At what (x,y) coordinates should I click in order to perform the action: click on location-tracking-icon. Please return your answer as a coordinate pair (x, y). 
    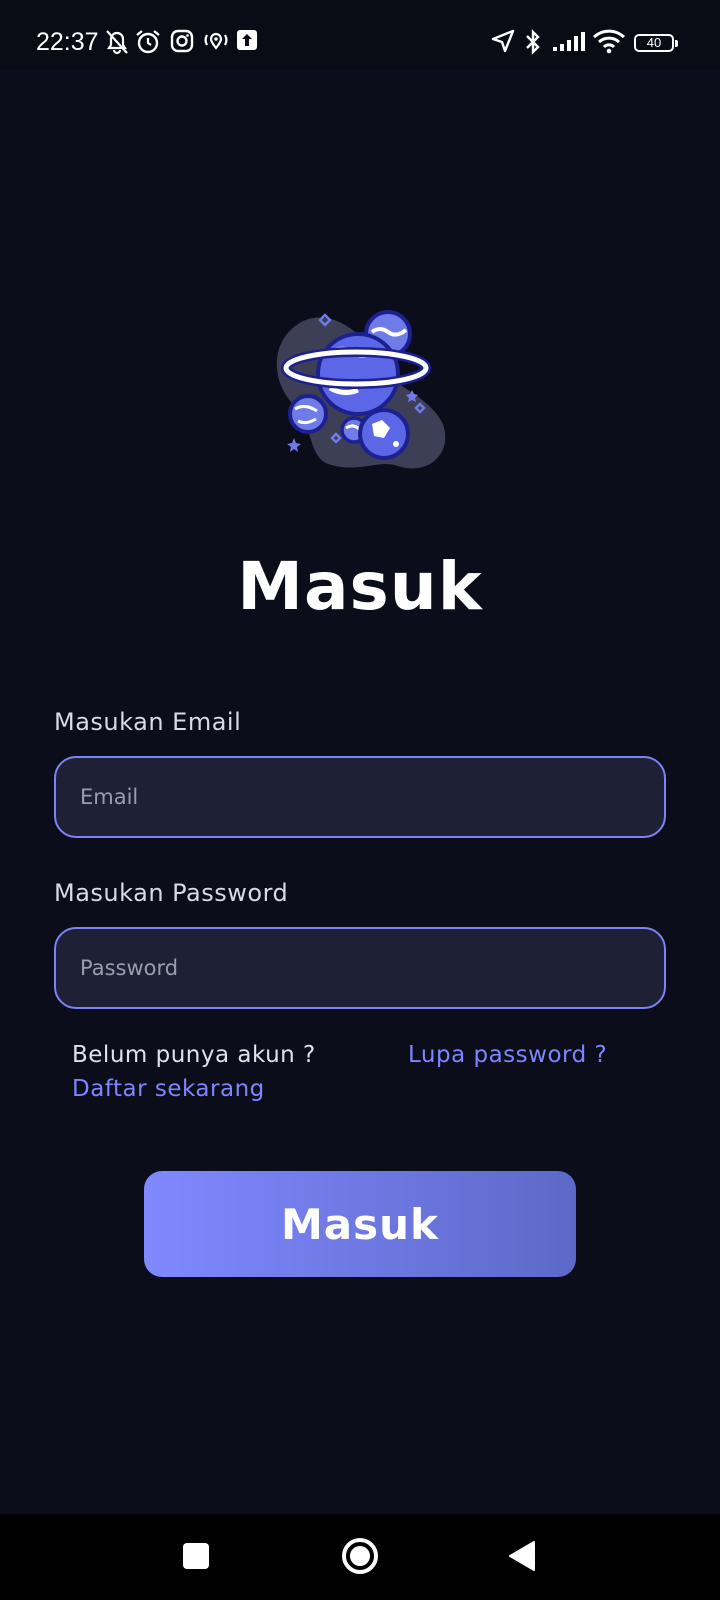
    Looking at the image, I should click on (216, 43).